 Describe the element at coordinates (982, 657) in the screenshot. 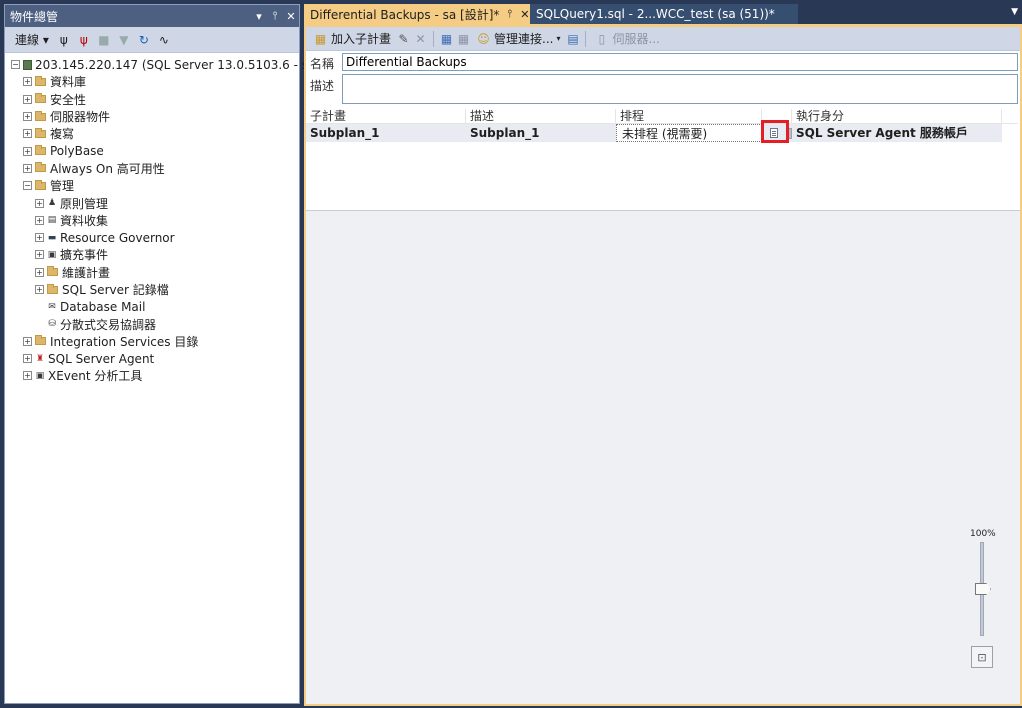

I see `zoom-to-fit-icon: ⊡` at that location.